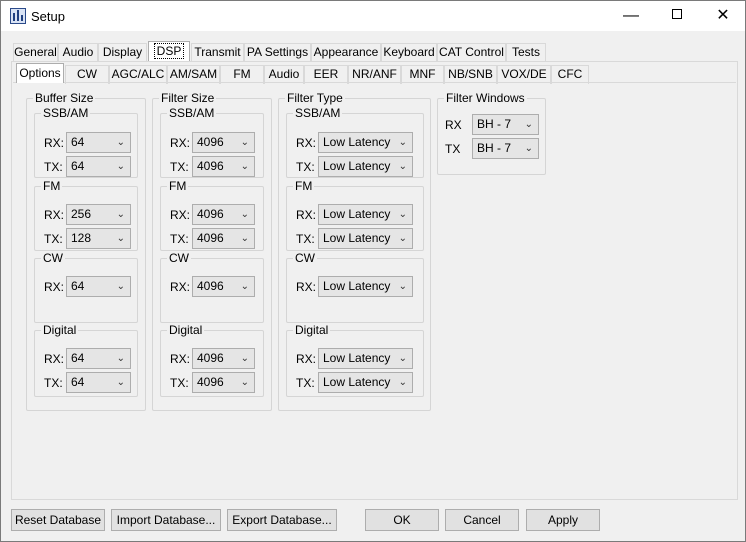  I want to click on filter-size-title: Filter Size, so click(188, 98).